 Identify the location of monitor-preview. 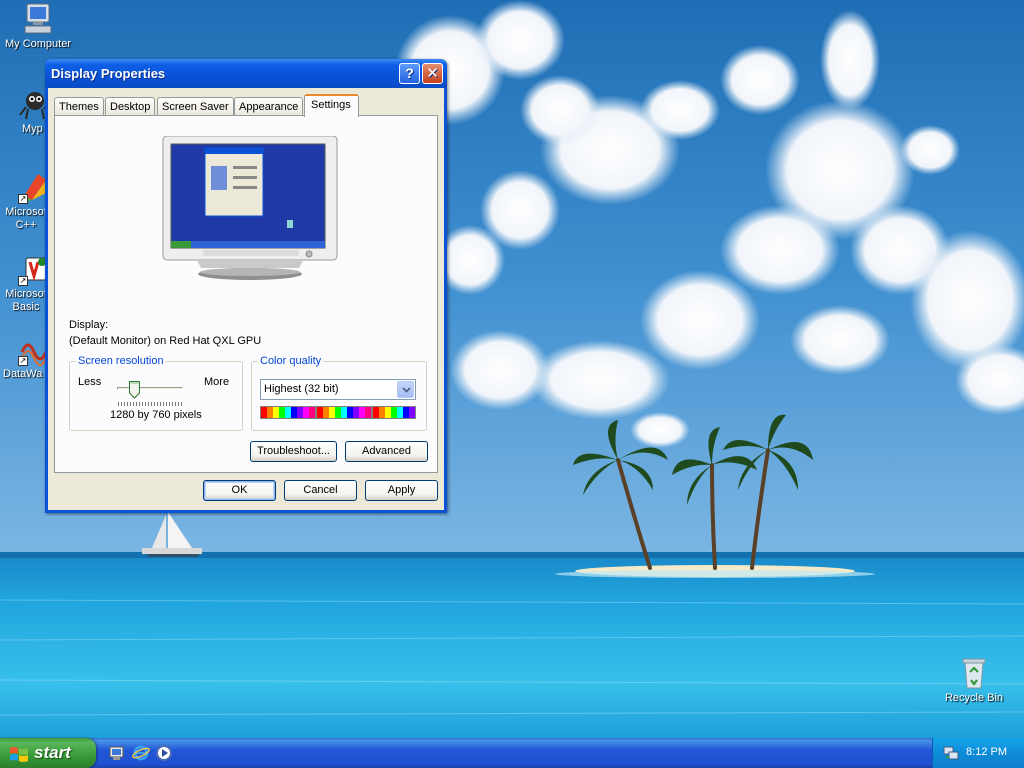
(250, 208).